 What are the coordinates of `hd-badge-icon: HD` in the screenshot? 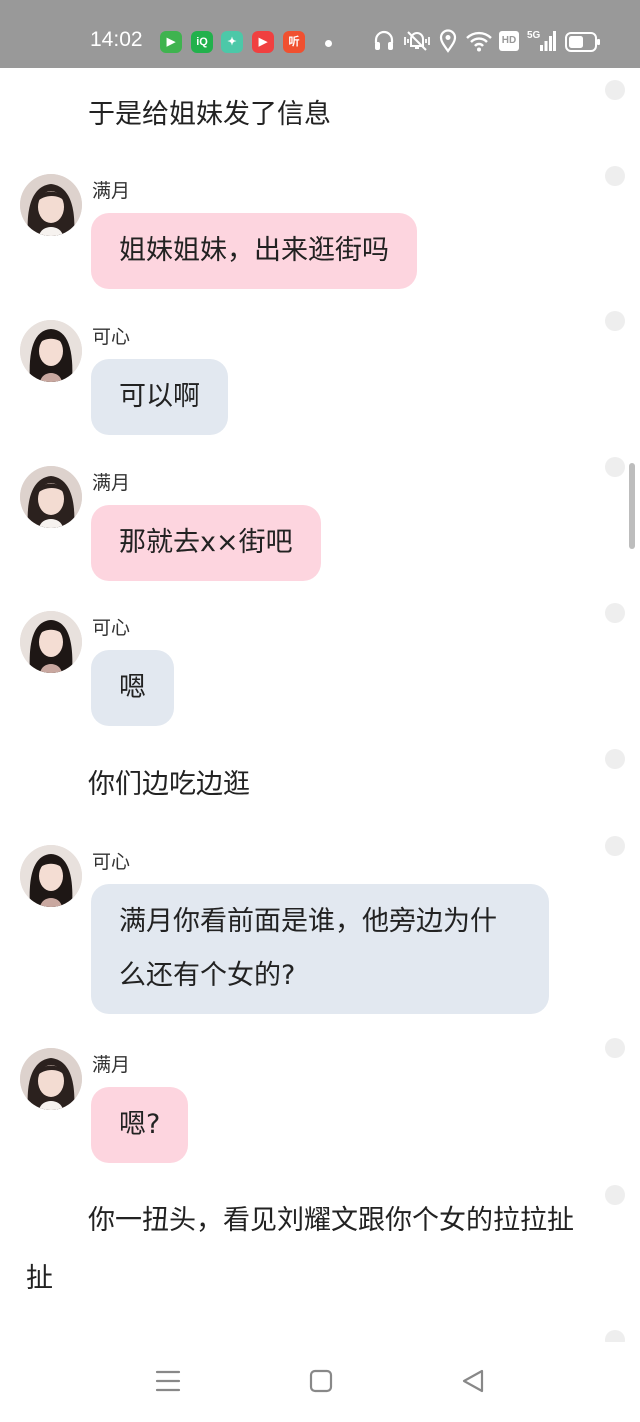 It's located at (509, 41).